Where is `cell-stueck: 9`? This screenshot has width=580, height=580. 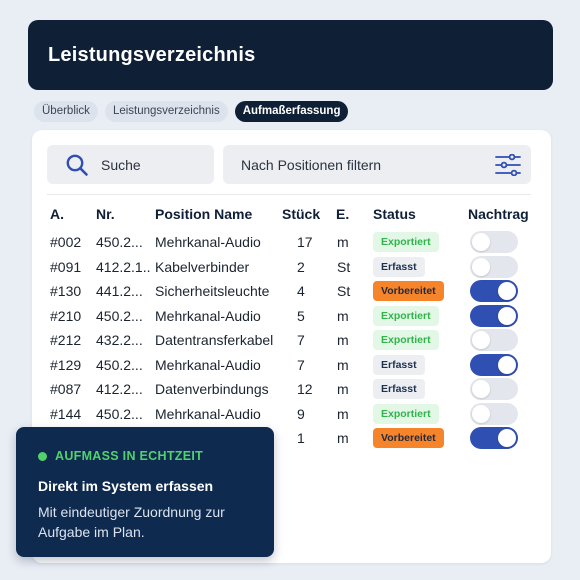
cell-stueck: 9 is located at coordinates (301, 413).